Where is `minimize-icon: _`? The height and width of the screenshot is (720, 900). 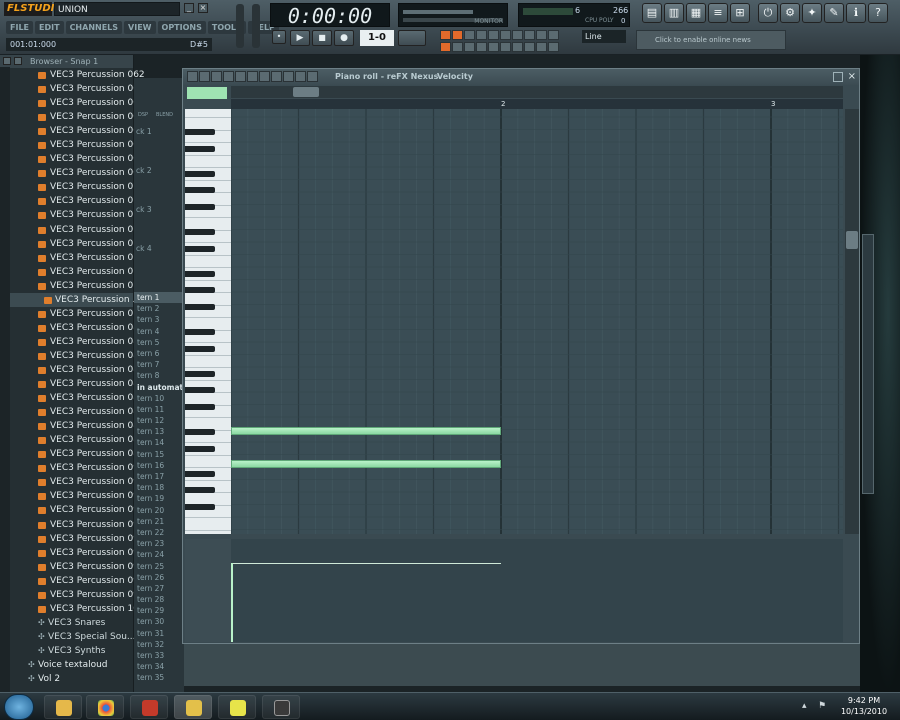 minimize-icon: _ is located at coordinates (189, 8).